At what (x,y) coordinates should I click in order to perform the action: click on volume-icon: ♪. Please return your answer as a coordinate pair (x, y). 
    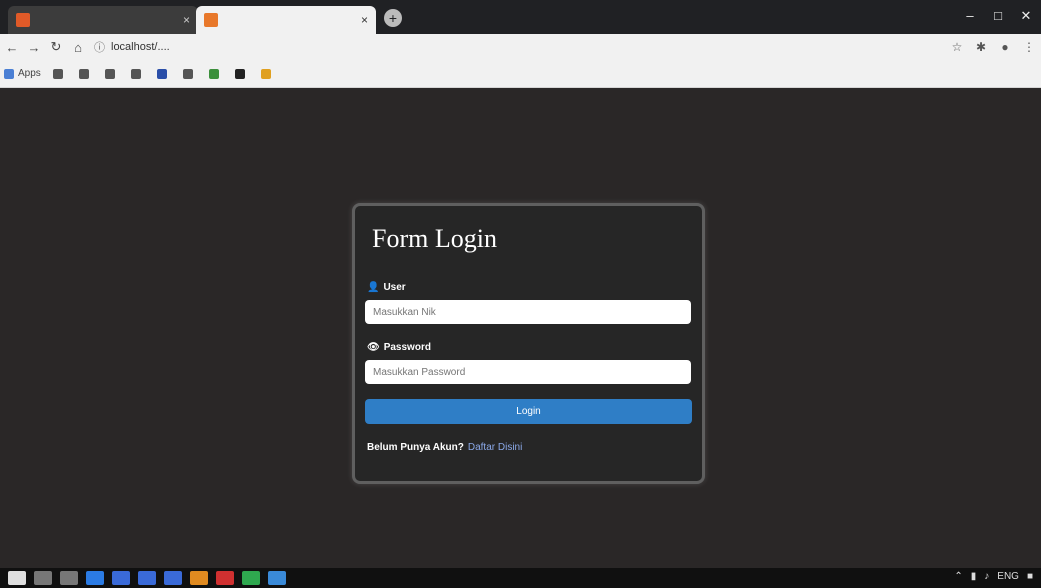
    Looking at the image, I should click on (986, 576).